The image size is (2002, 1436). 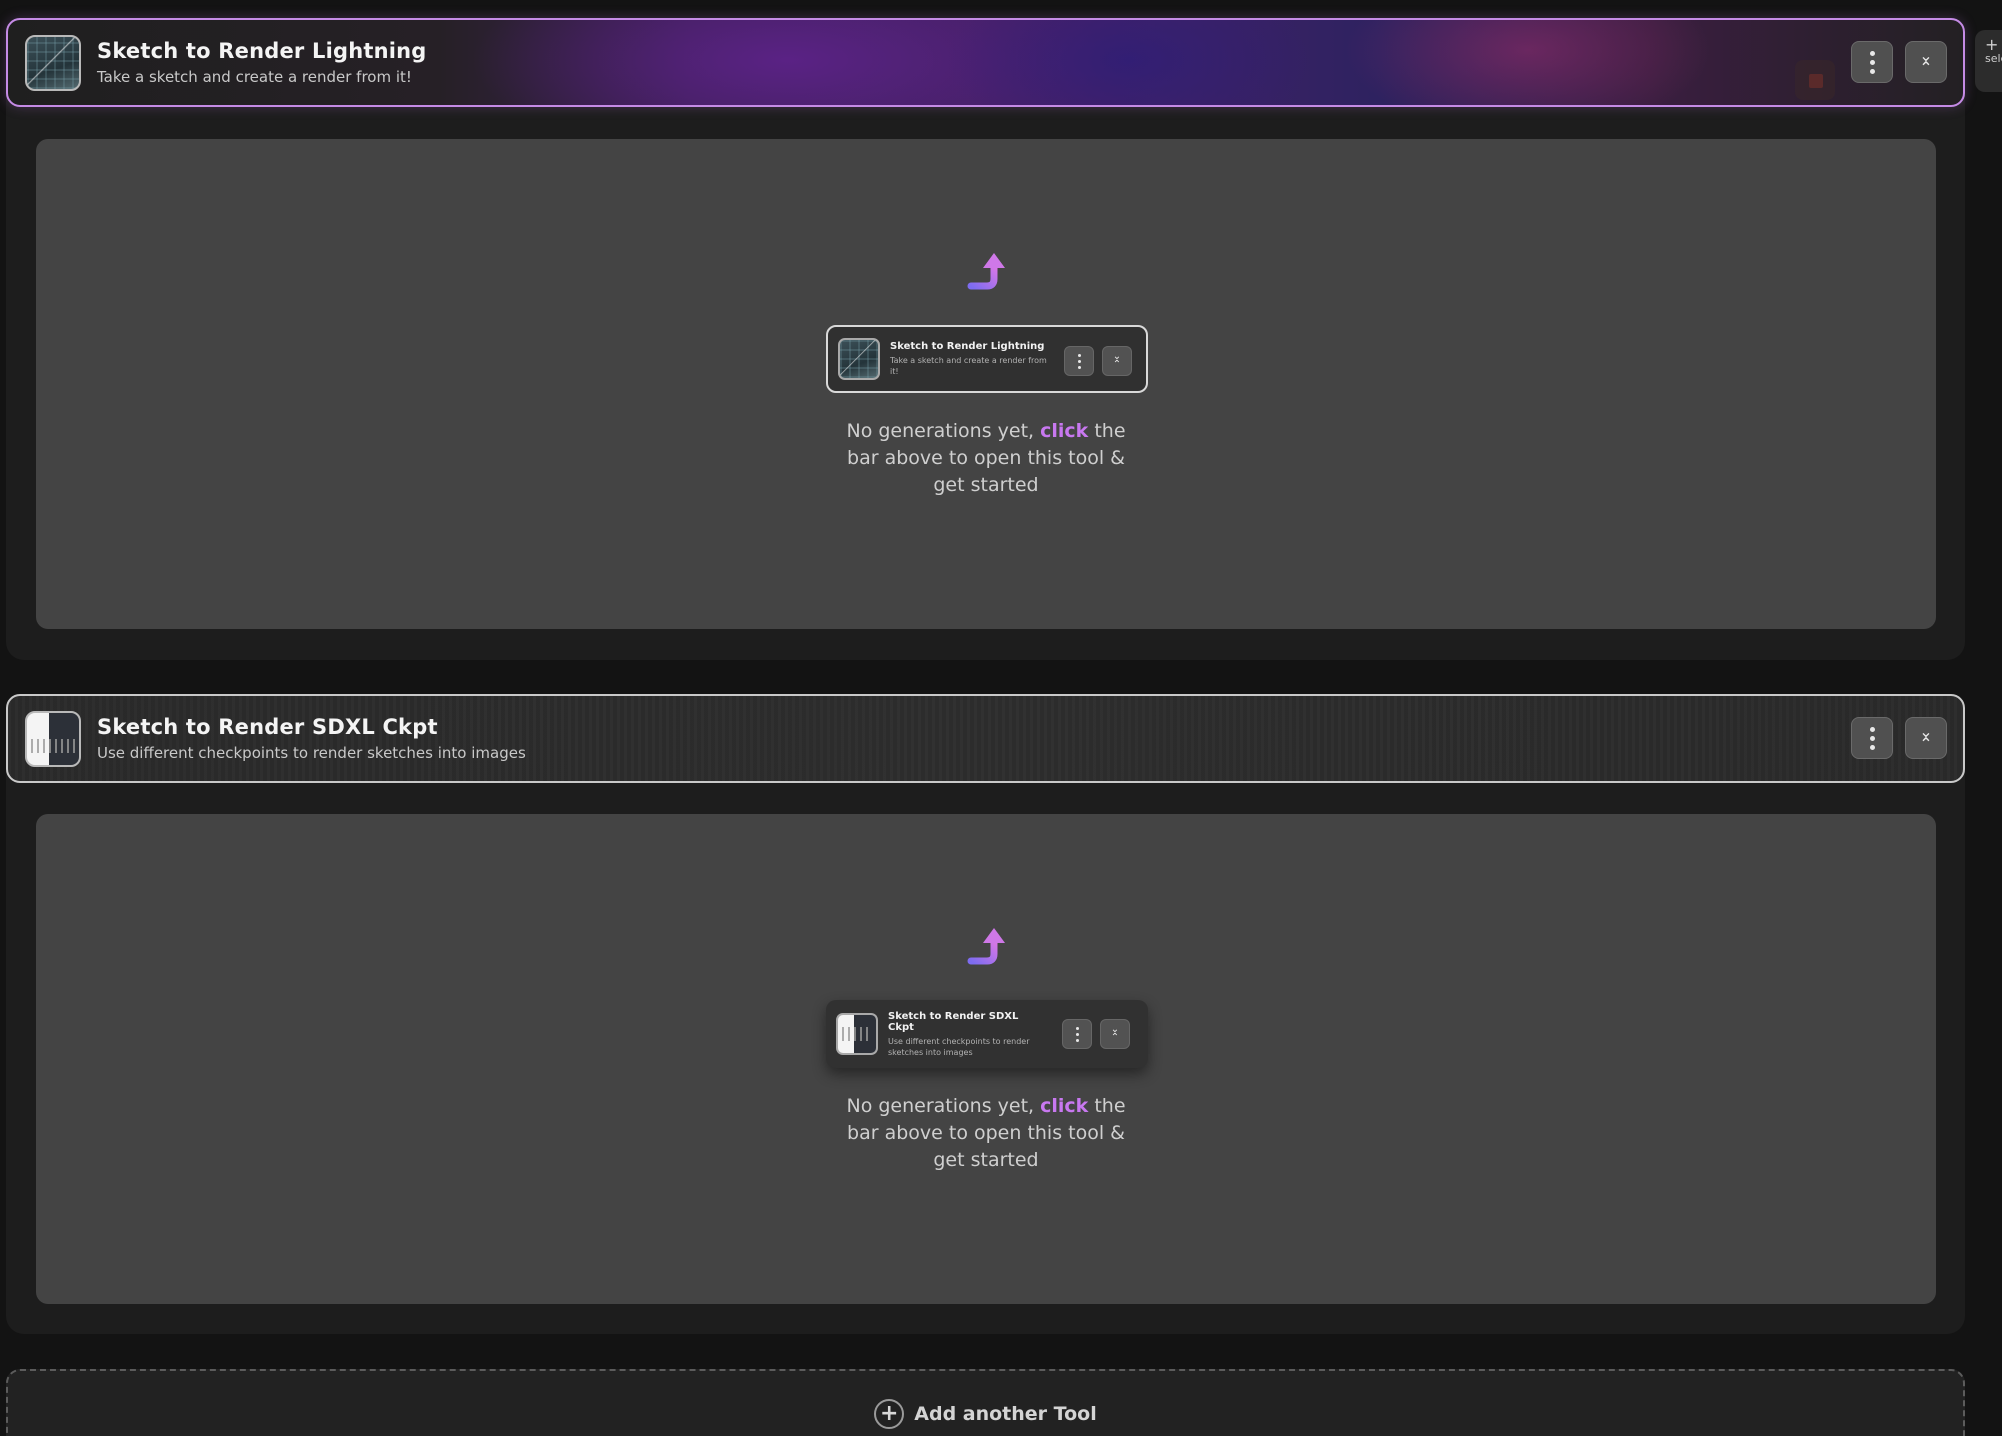 I want to click on plus-icon: +, so click(x=1992, y=44).